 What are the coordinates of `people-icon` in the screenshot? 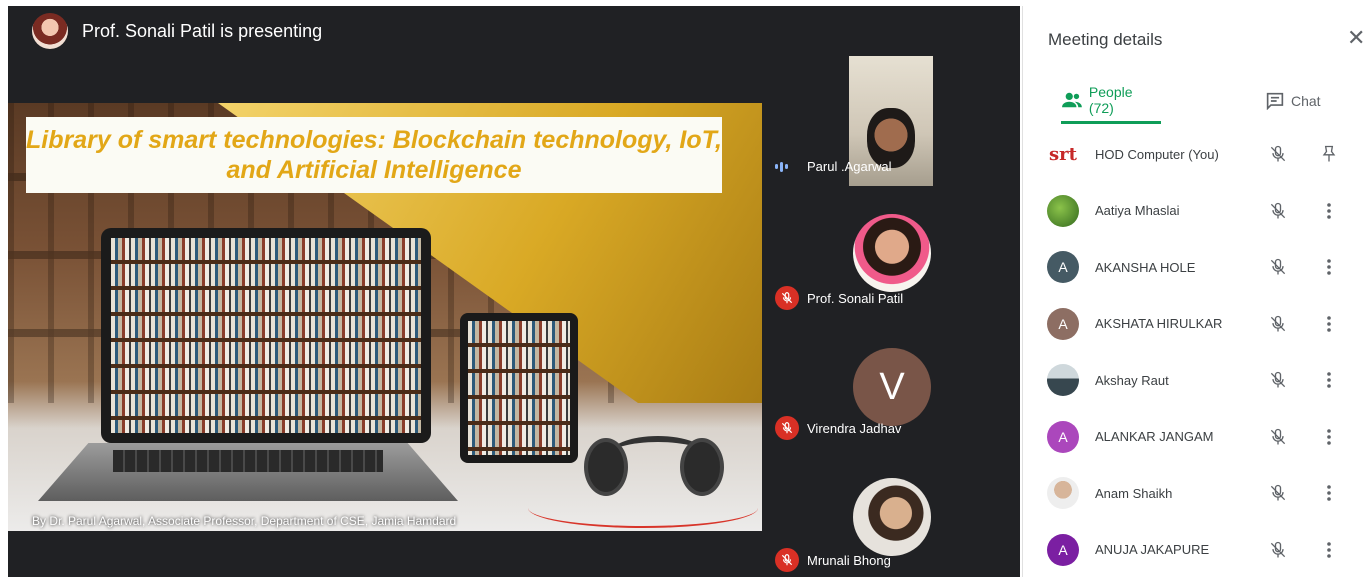 It's located at (1072, 99).